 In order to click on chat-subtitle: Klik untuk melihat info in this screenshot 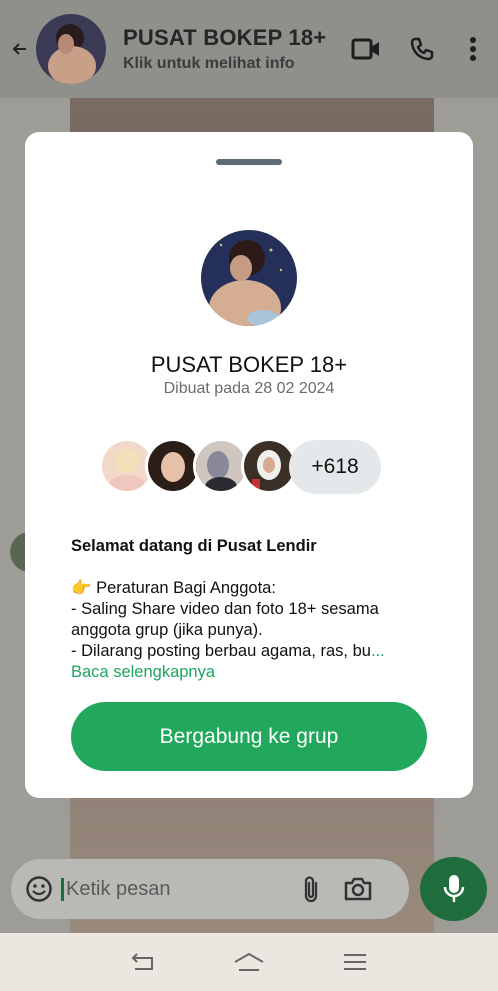, I will do `click(209, 63)`.